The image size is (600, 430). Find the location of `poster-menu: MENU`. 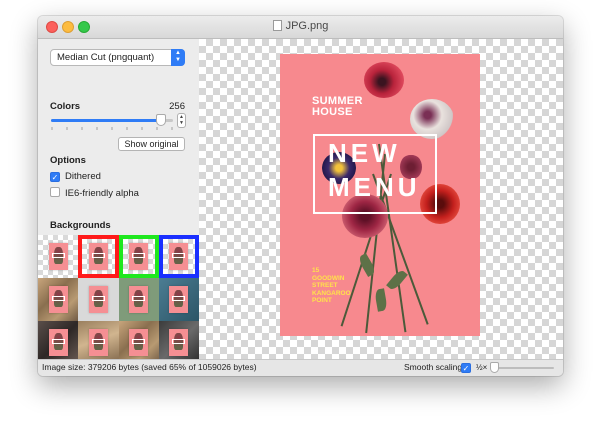

poster-menu: MENU is located at coordinates (374, 187).